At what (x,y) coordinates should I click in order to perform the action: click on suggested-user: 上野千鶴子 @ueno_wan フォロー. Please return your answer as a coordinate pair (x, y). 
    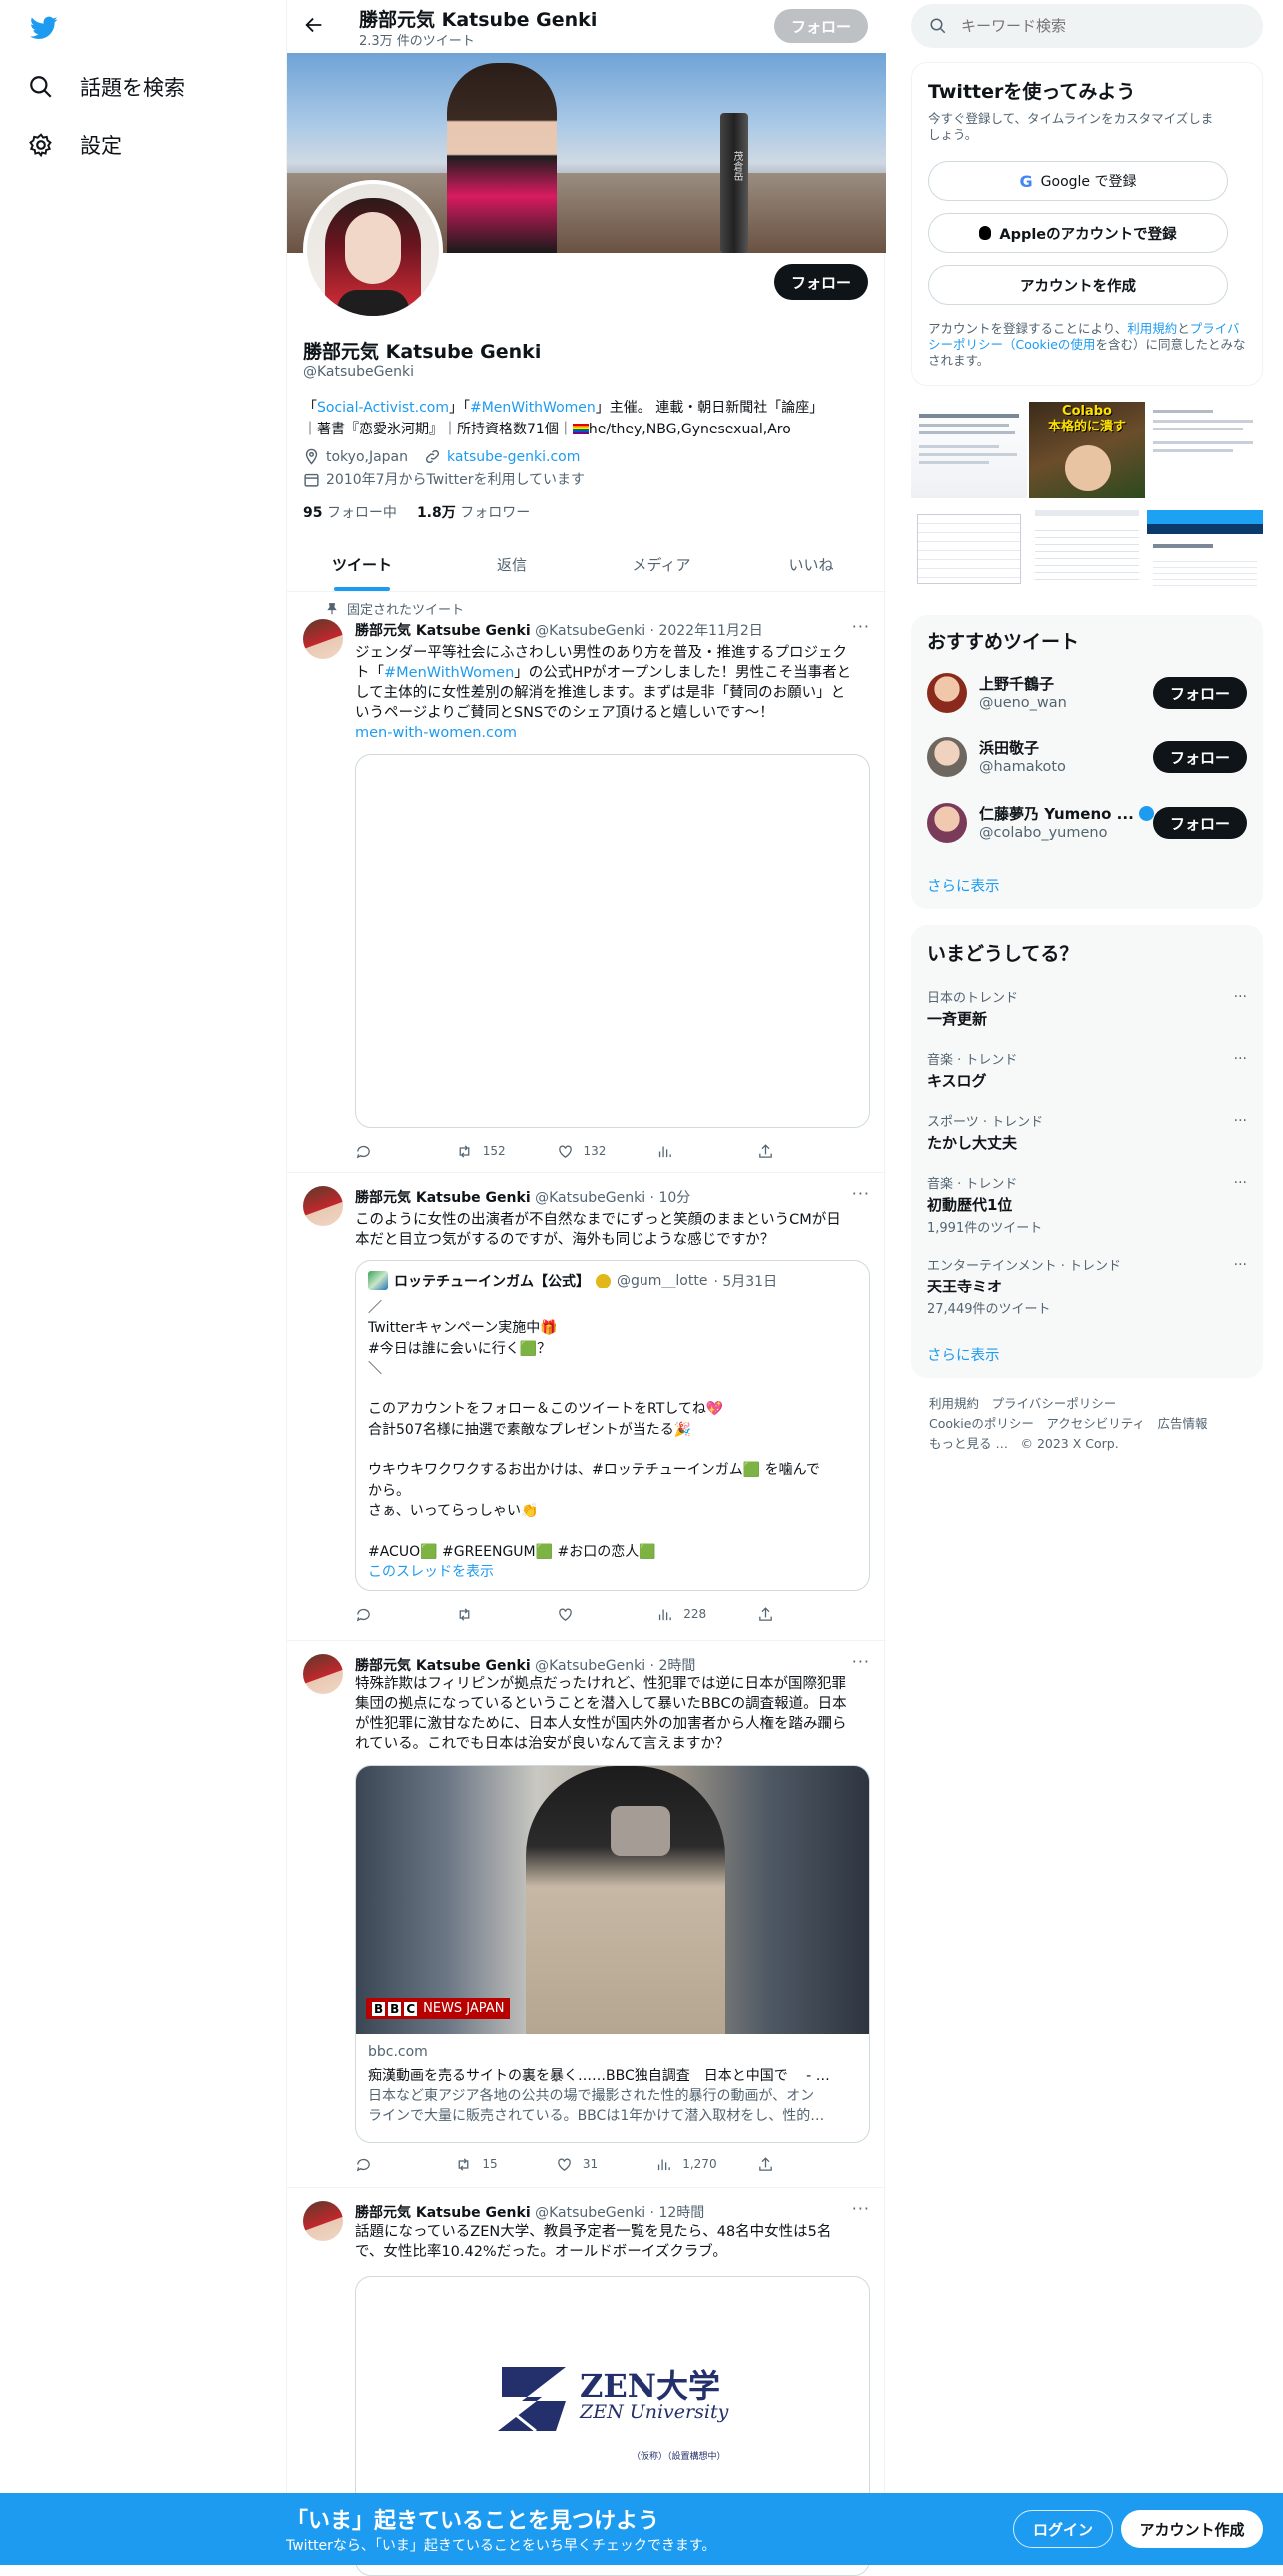
    Looking at the image, I should click on (1087, 695).